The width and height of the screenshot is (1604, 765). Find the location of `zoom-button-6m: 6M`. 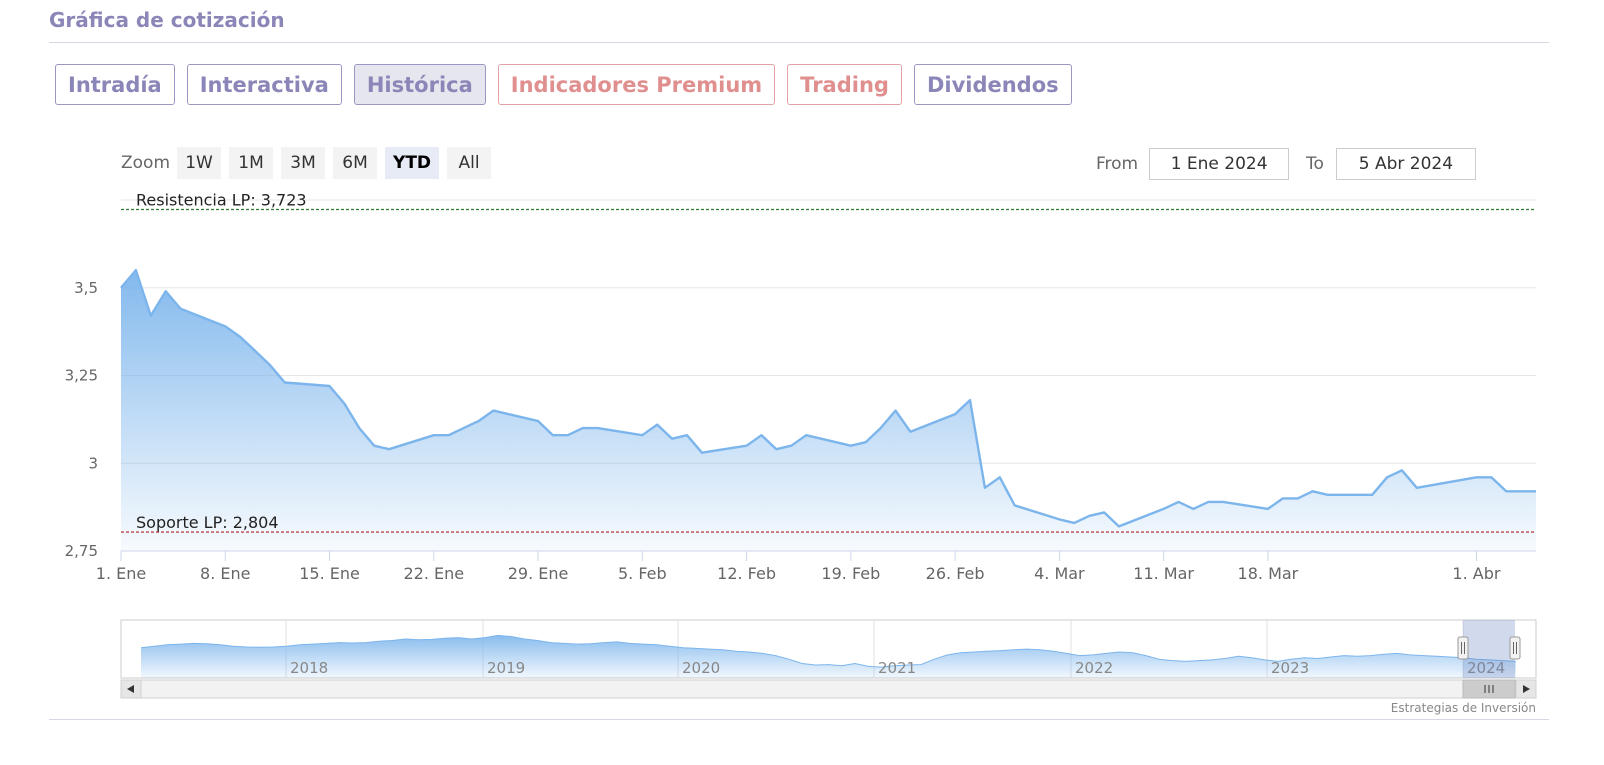

zoom-button-6m: 6M is located at coordinates (355, 163).